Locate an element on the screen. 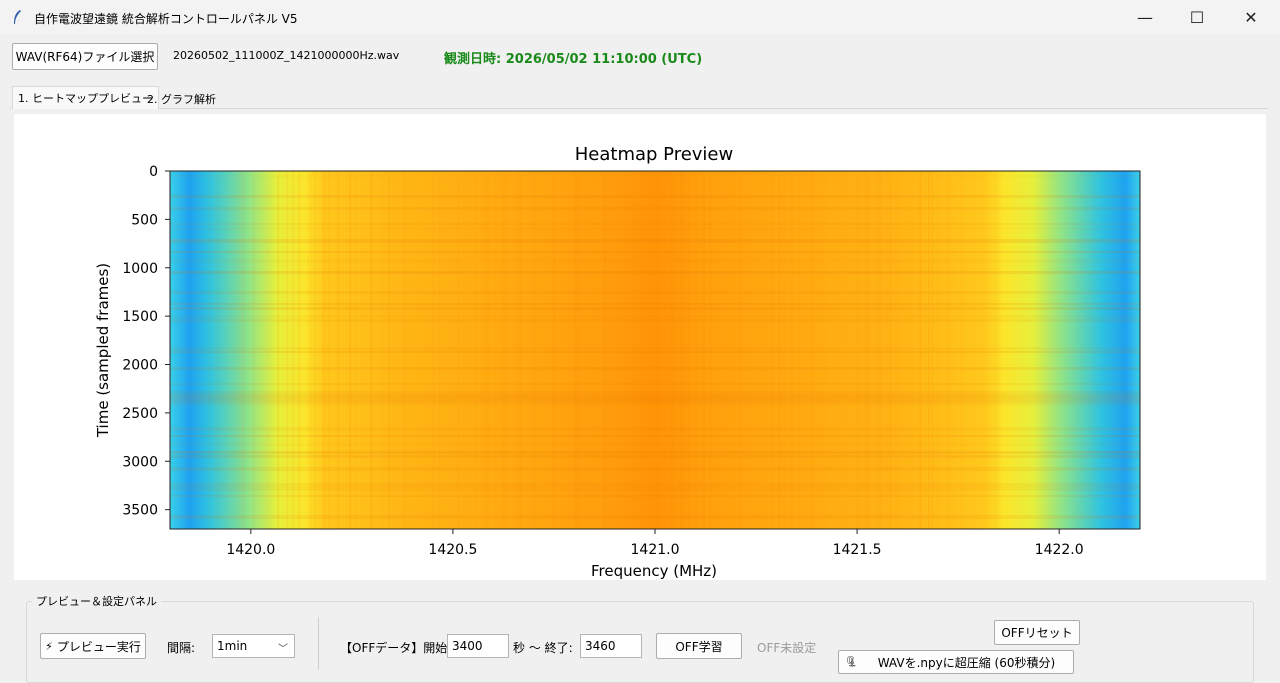 The image size is (1280, 683). maximize-icon: ☐ is located at coordinates (1197, 17).